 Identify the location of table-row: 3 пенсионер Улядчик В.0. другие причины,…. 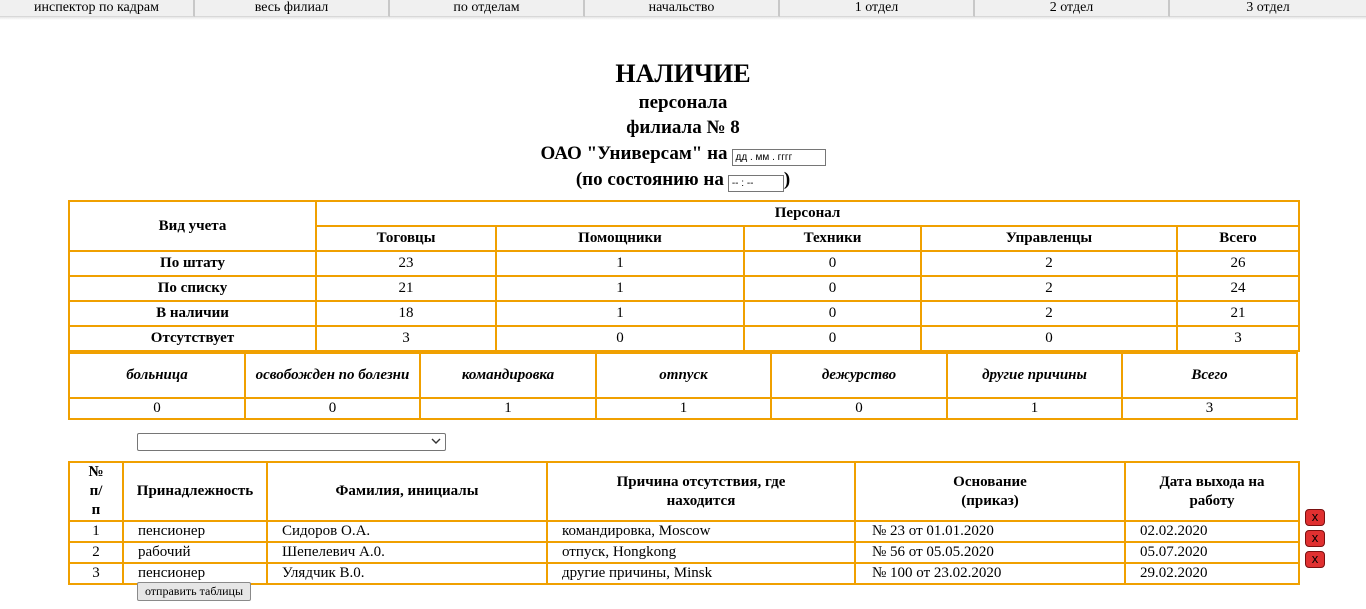
(684, 573).